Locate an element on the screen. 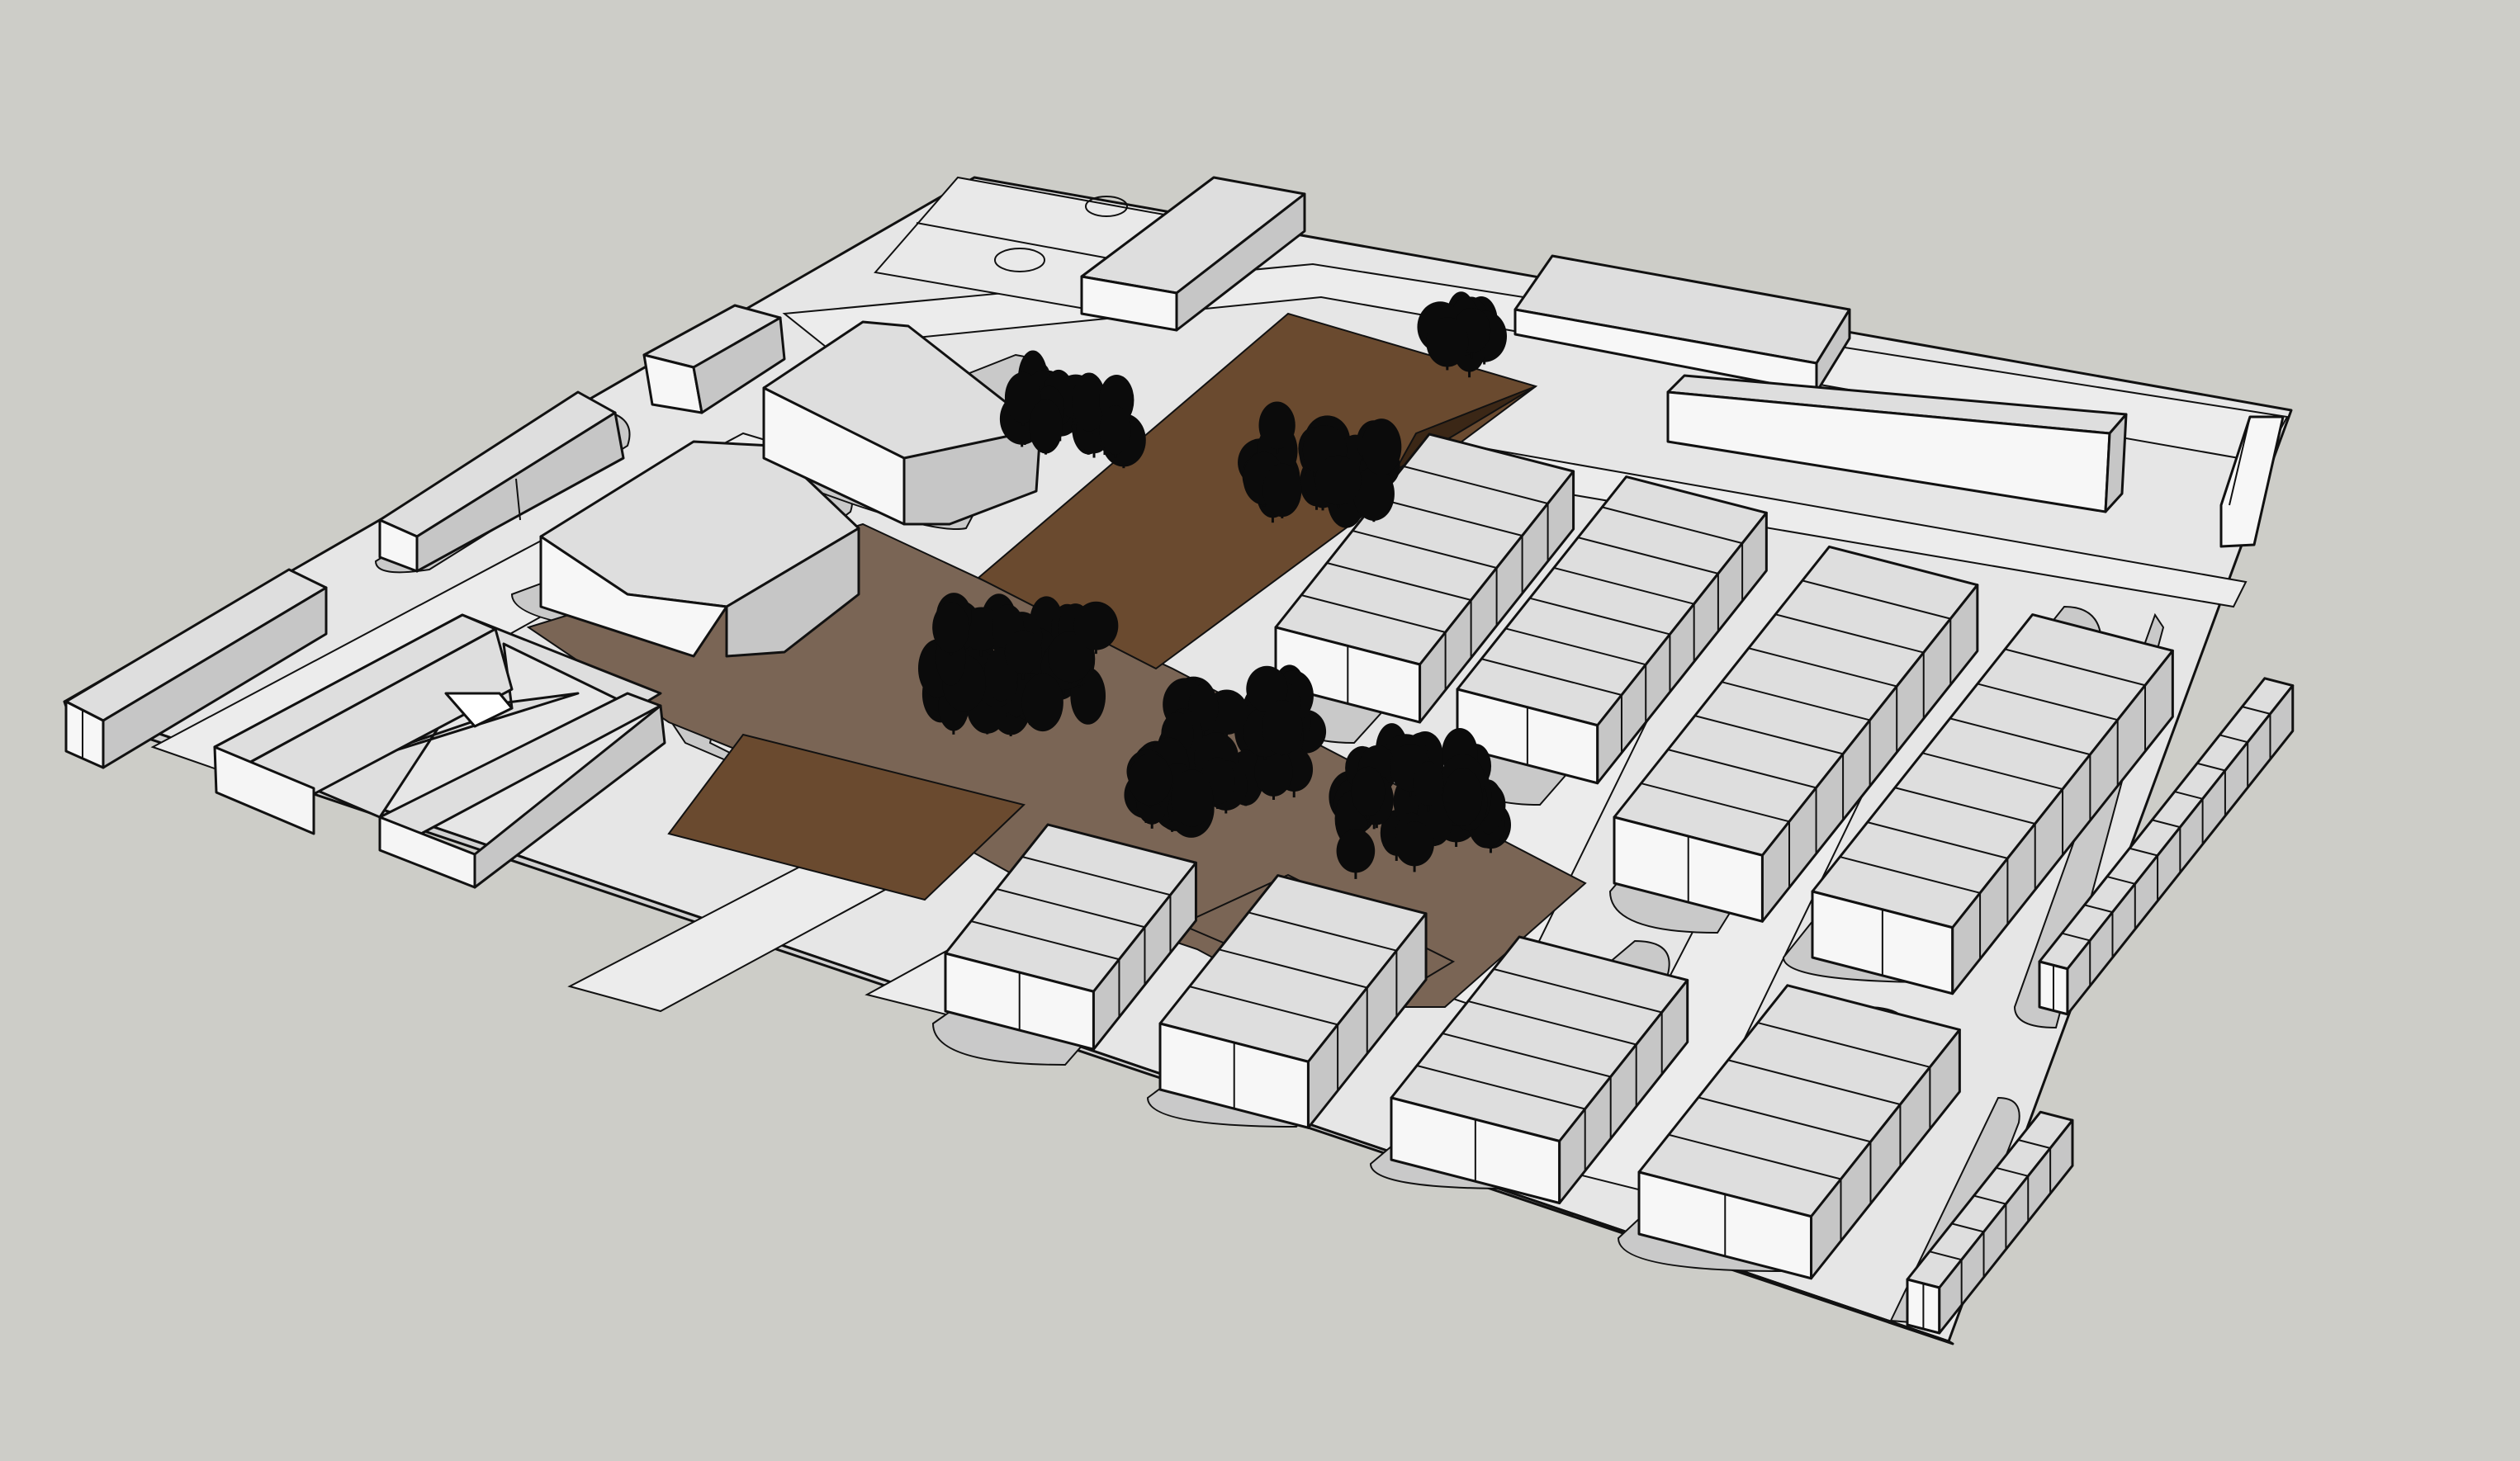 This screenshot has height=1461, width=2520. trees-central-row is located at coordinates (1018, 665).